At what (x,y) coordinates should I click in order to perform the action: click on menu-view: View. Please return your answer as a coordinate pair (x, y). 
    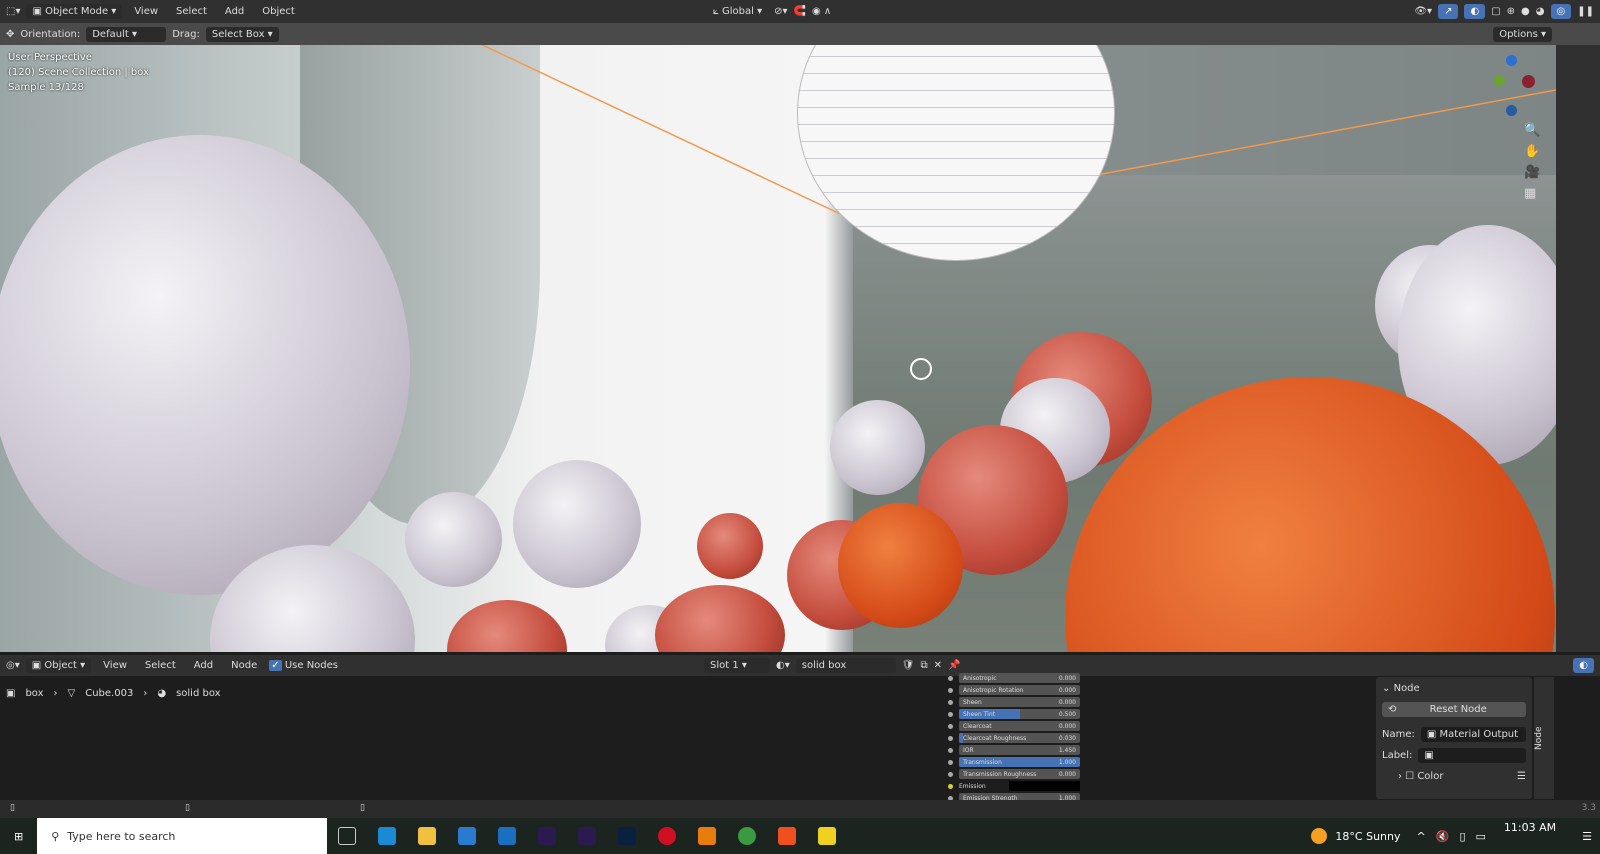
    Looking at the image, I should click on (146, 11).